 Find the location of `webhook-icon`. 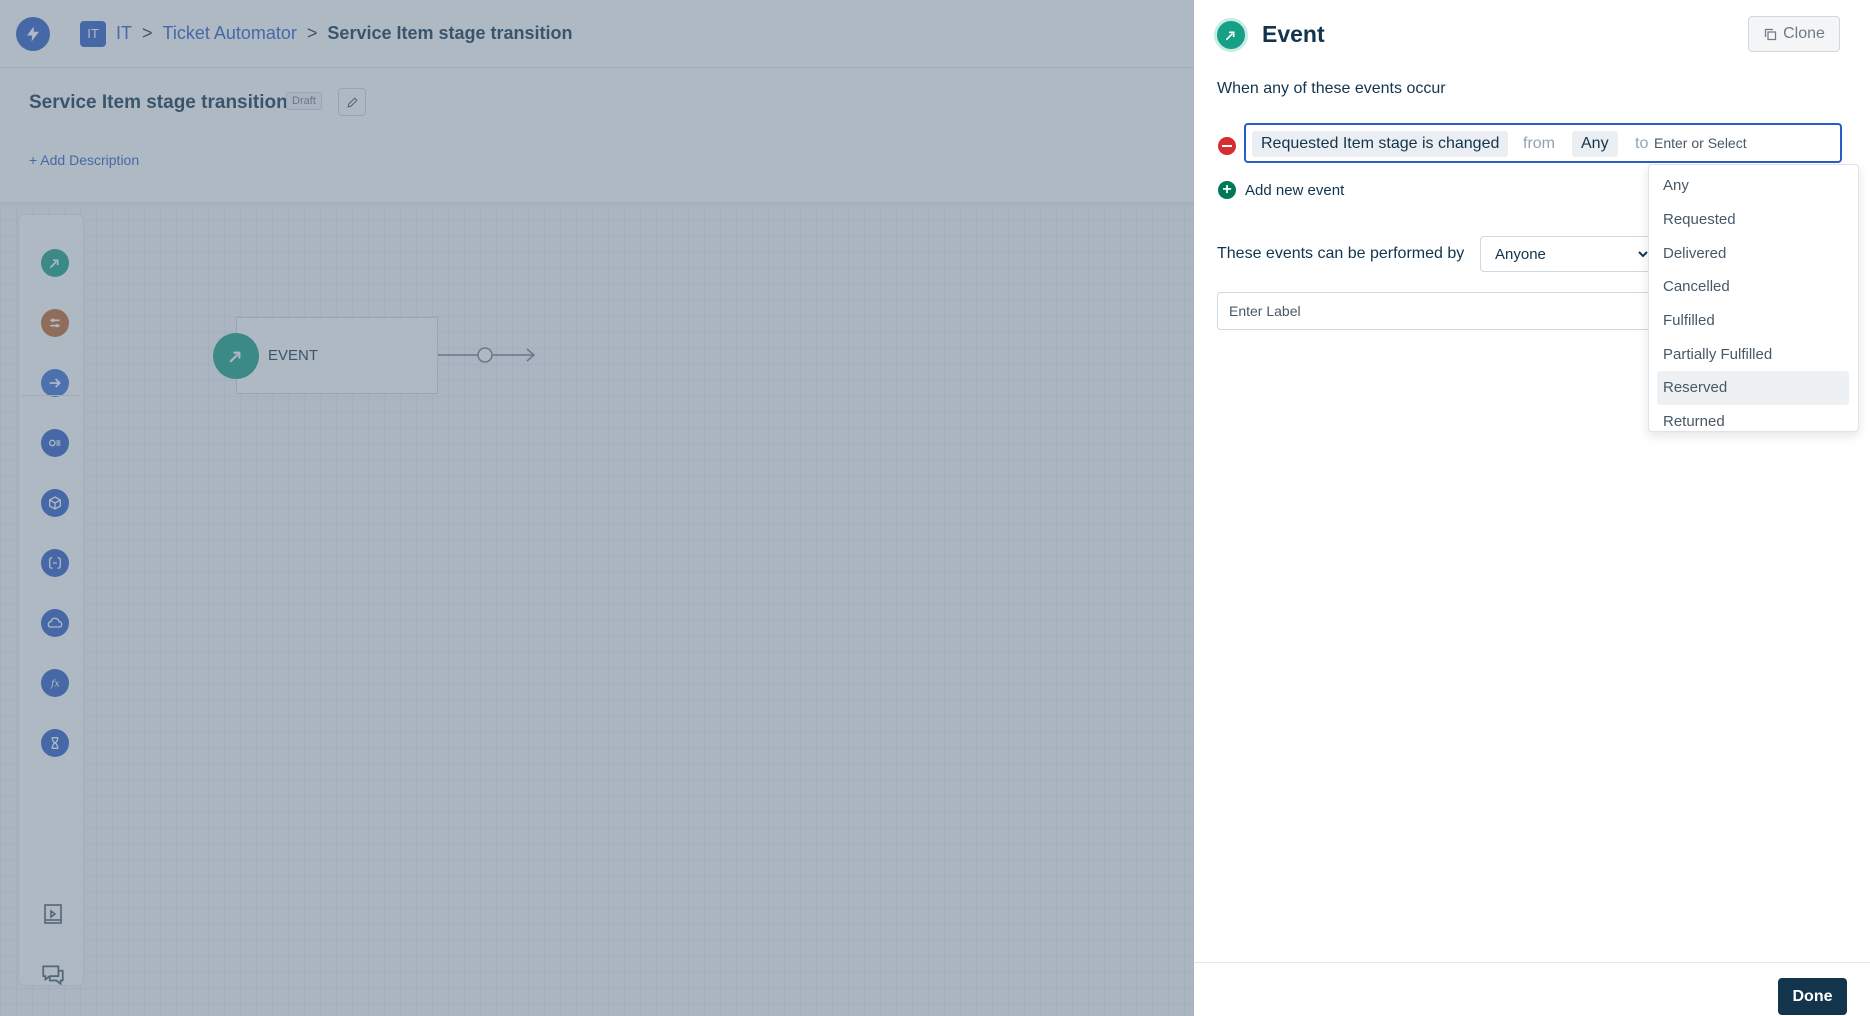

webhook-icon is located at coordinates (55, 622).